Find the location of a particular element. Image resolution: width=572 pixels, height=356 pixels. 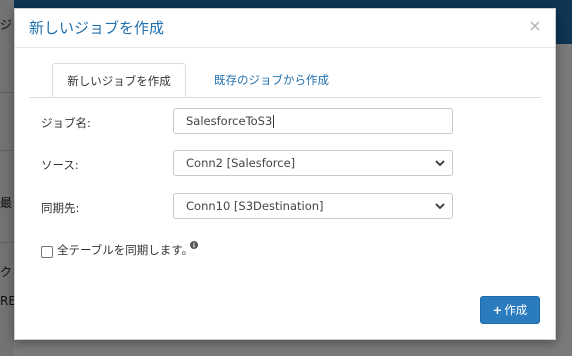

job-name-label: ジョブ名: is located at coordinates (66, 123).